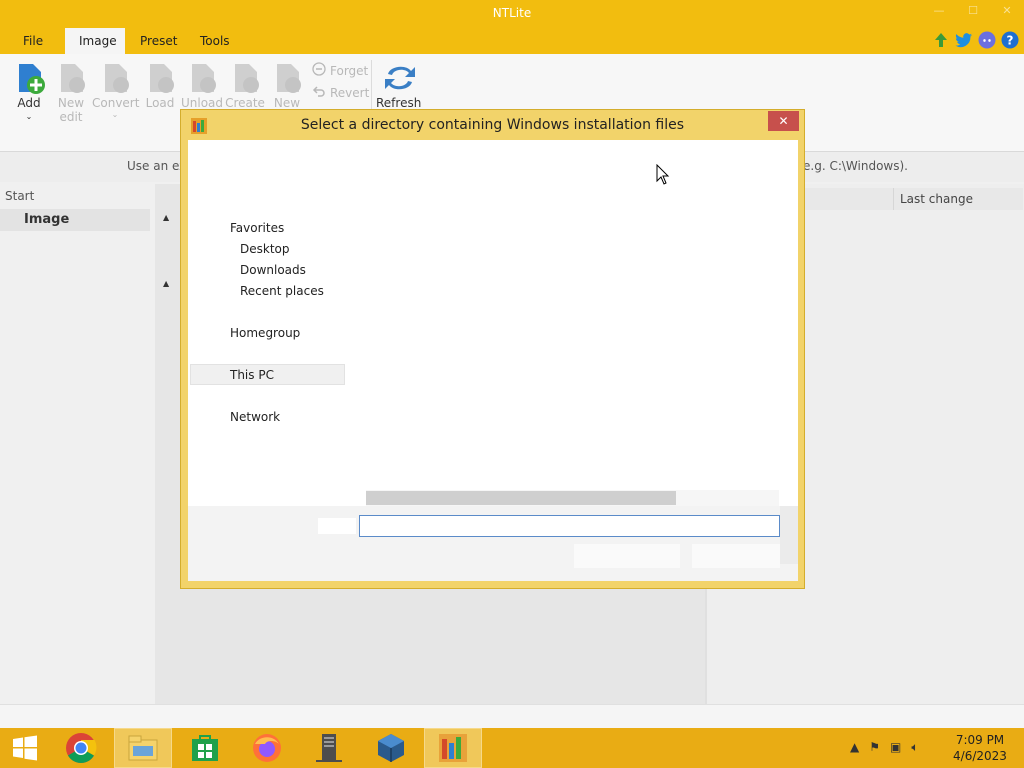 This screenshot has height=768, width=1024. I want to click on ntlite-icon, so click(453, 748).